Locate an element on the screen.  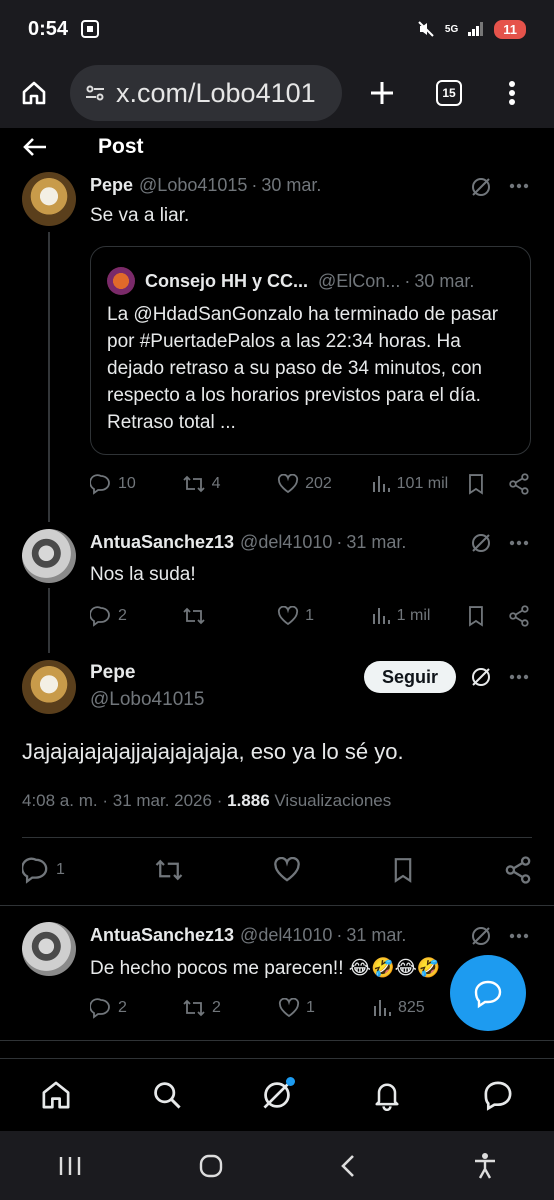
browser-menu-icon is located at coordinates (512, 93).